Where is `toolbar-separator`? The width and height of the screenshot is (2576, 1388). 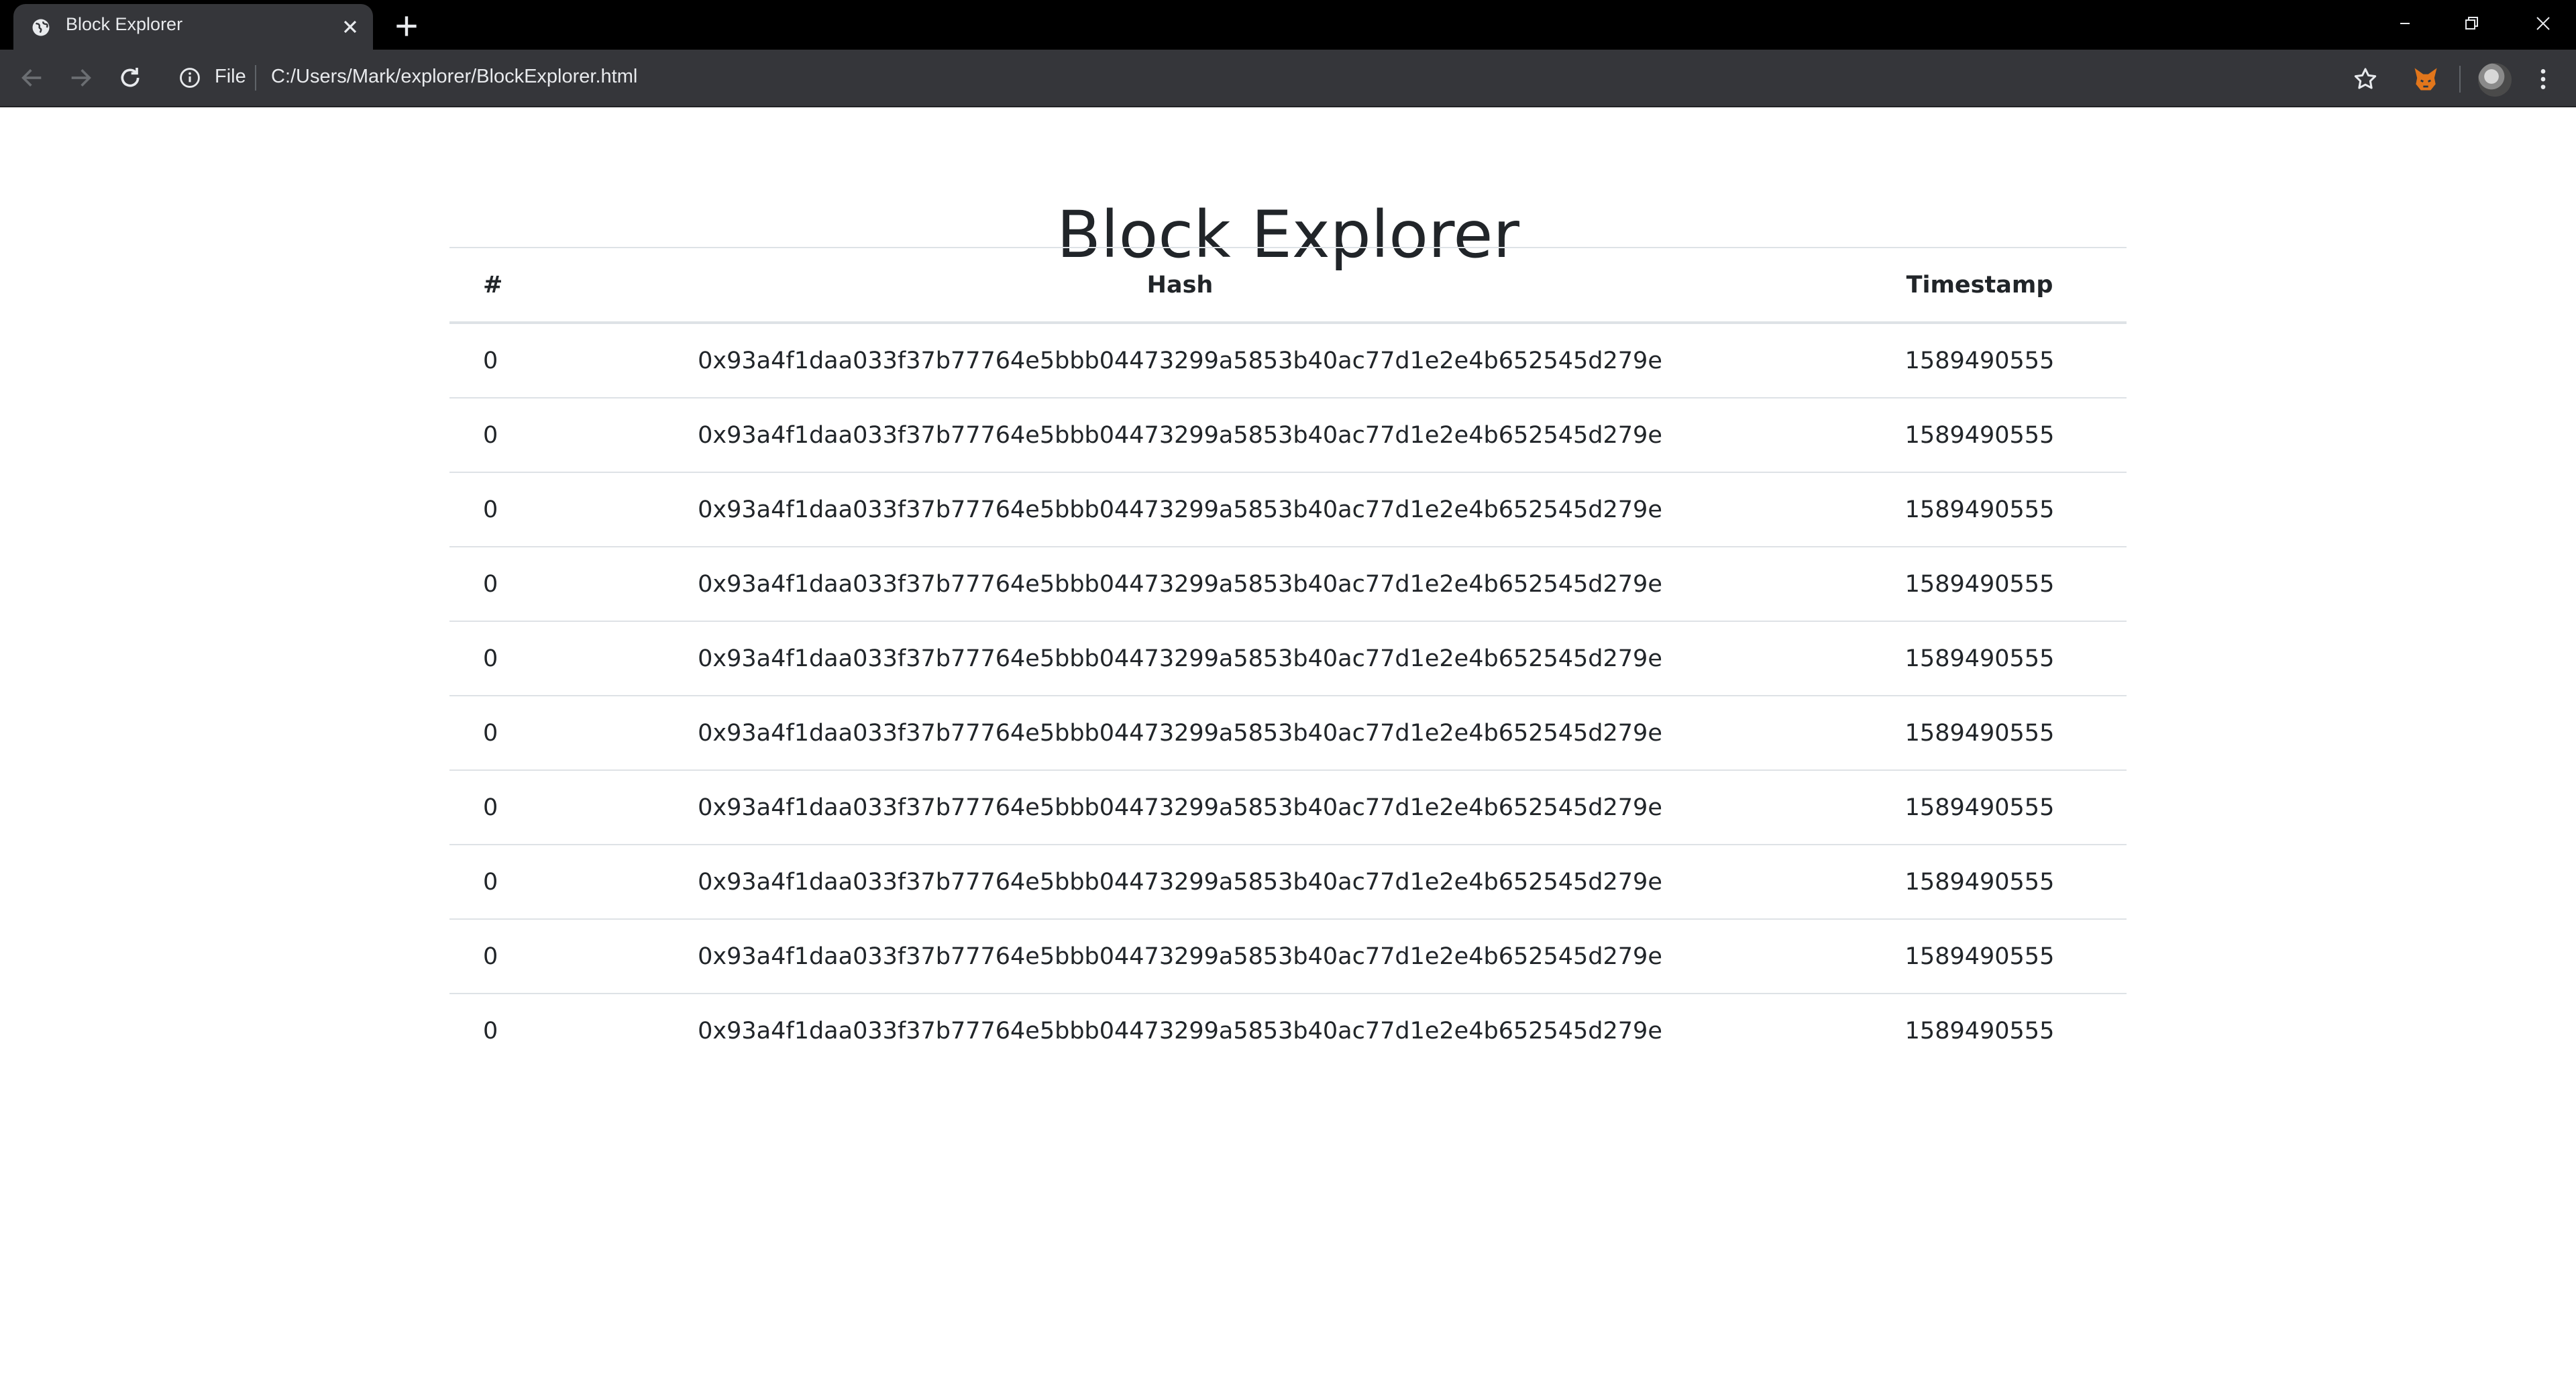 toolbar-separator is located at coordinates (2460, 79).